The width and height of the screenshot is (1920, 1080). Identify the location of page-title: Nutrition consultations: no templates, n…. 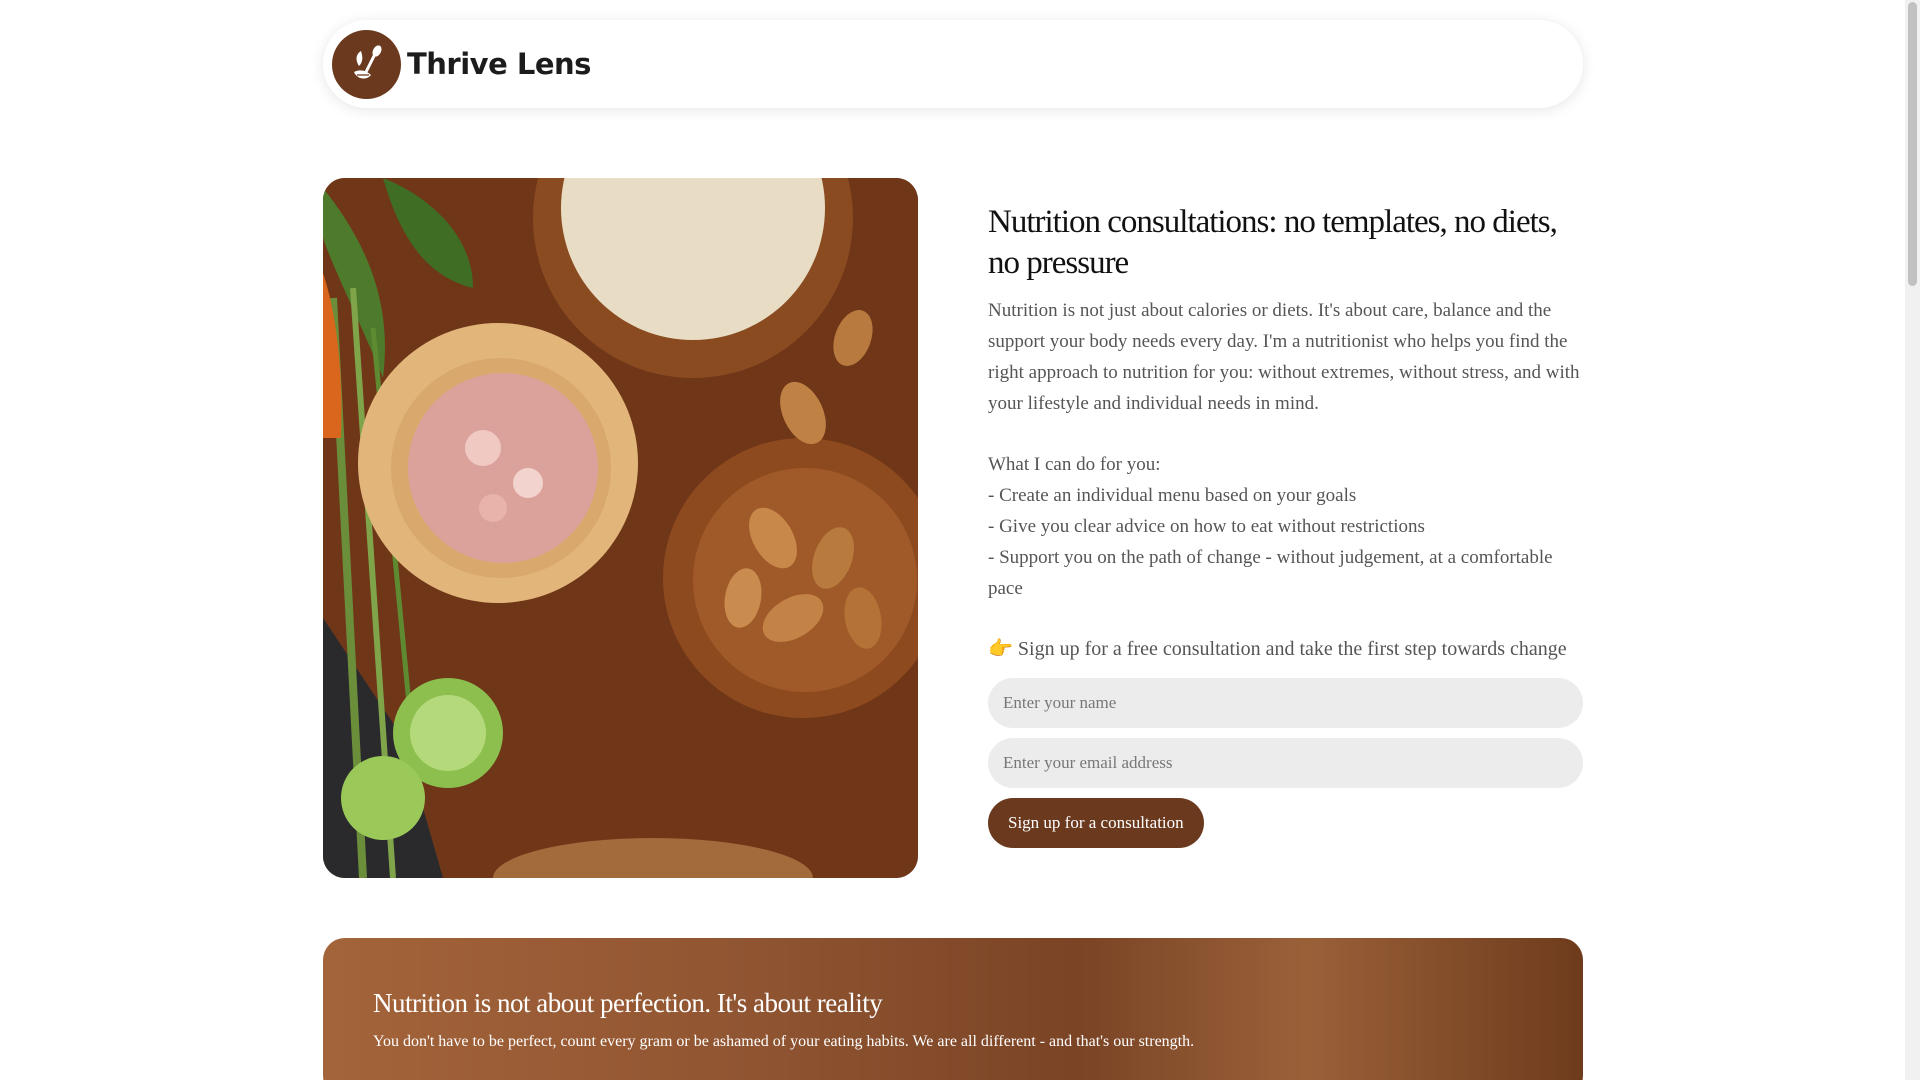
(1273, 242).